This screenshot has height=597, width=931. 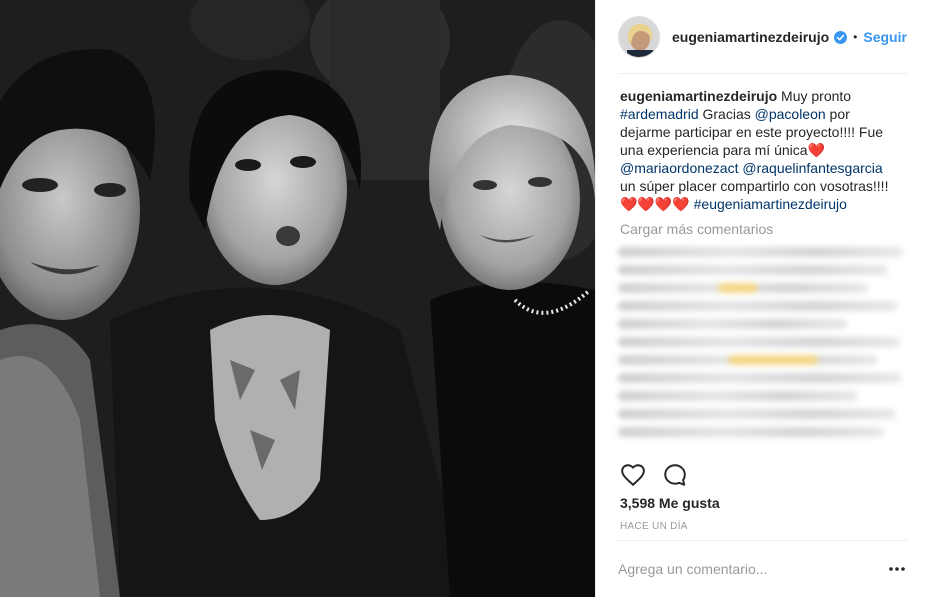 I want to click on heart-outline-icon, so click(x=633, y=475).